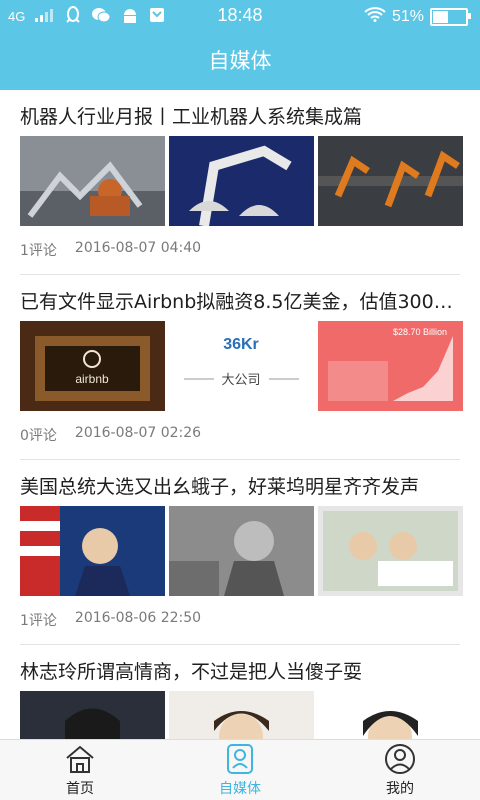 The width and height of the screenshot is (480, 800). Describe the element at coordinates (80, 789) in the screenshot. I see `tab-home-label: 首页` at that location.